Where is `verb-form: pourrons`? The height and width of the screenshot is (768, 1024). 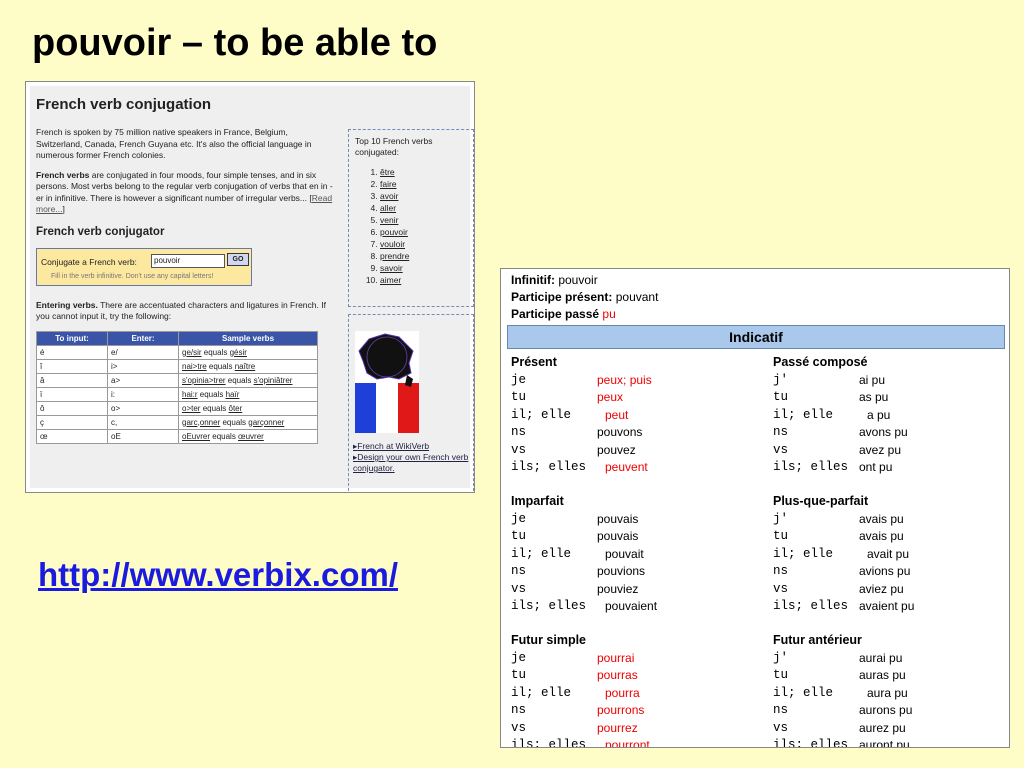
verb-form: pourrons is located at coordinates (621, 710).